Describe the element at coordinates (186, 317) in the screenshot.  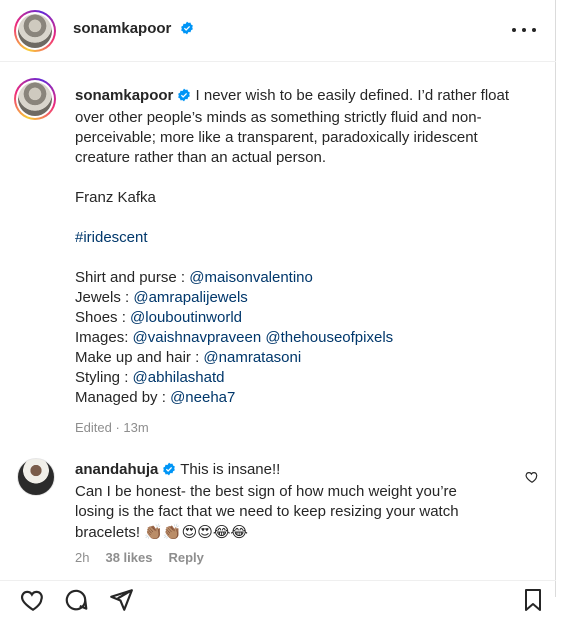
I see `credit-handle-link: @louboutinworld` at that location.